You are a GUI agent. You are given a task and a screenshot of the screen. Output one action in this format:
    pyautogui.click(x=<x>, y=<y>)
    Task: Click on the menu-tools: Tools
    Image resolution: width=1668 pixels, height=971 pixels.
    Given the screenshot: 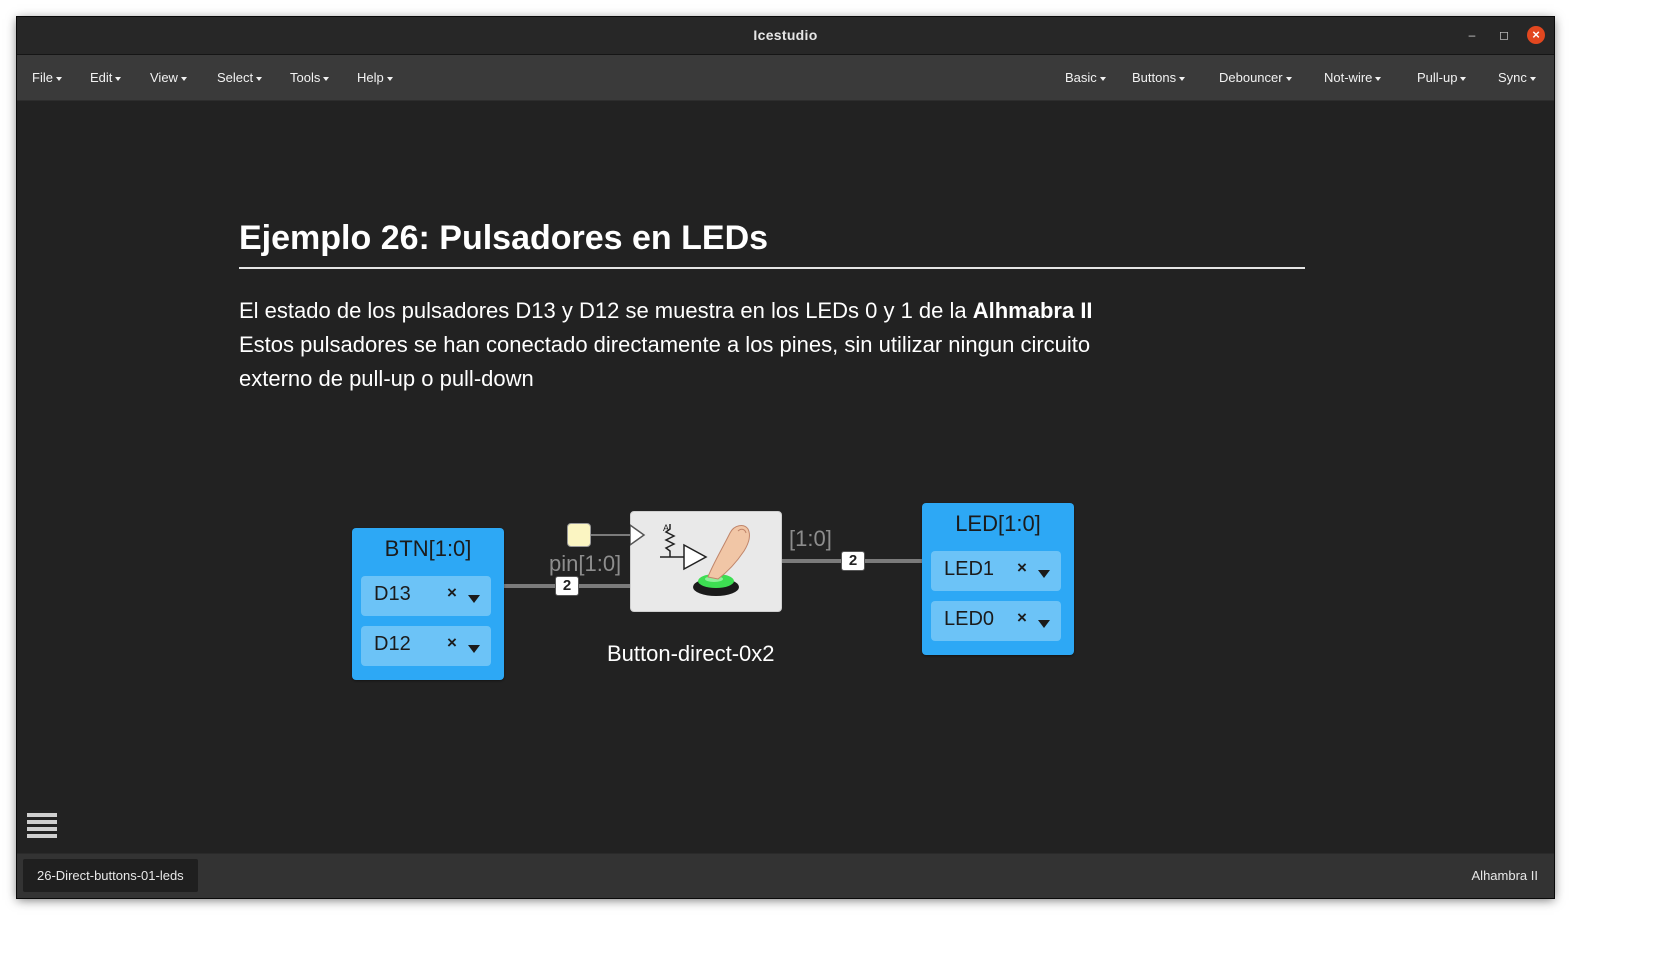 What is the action you would take?
    pyautogui.click(x=309, y=77)
    